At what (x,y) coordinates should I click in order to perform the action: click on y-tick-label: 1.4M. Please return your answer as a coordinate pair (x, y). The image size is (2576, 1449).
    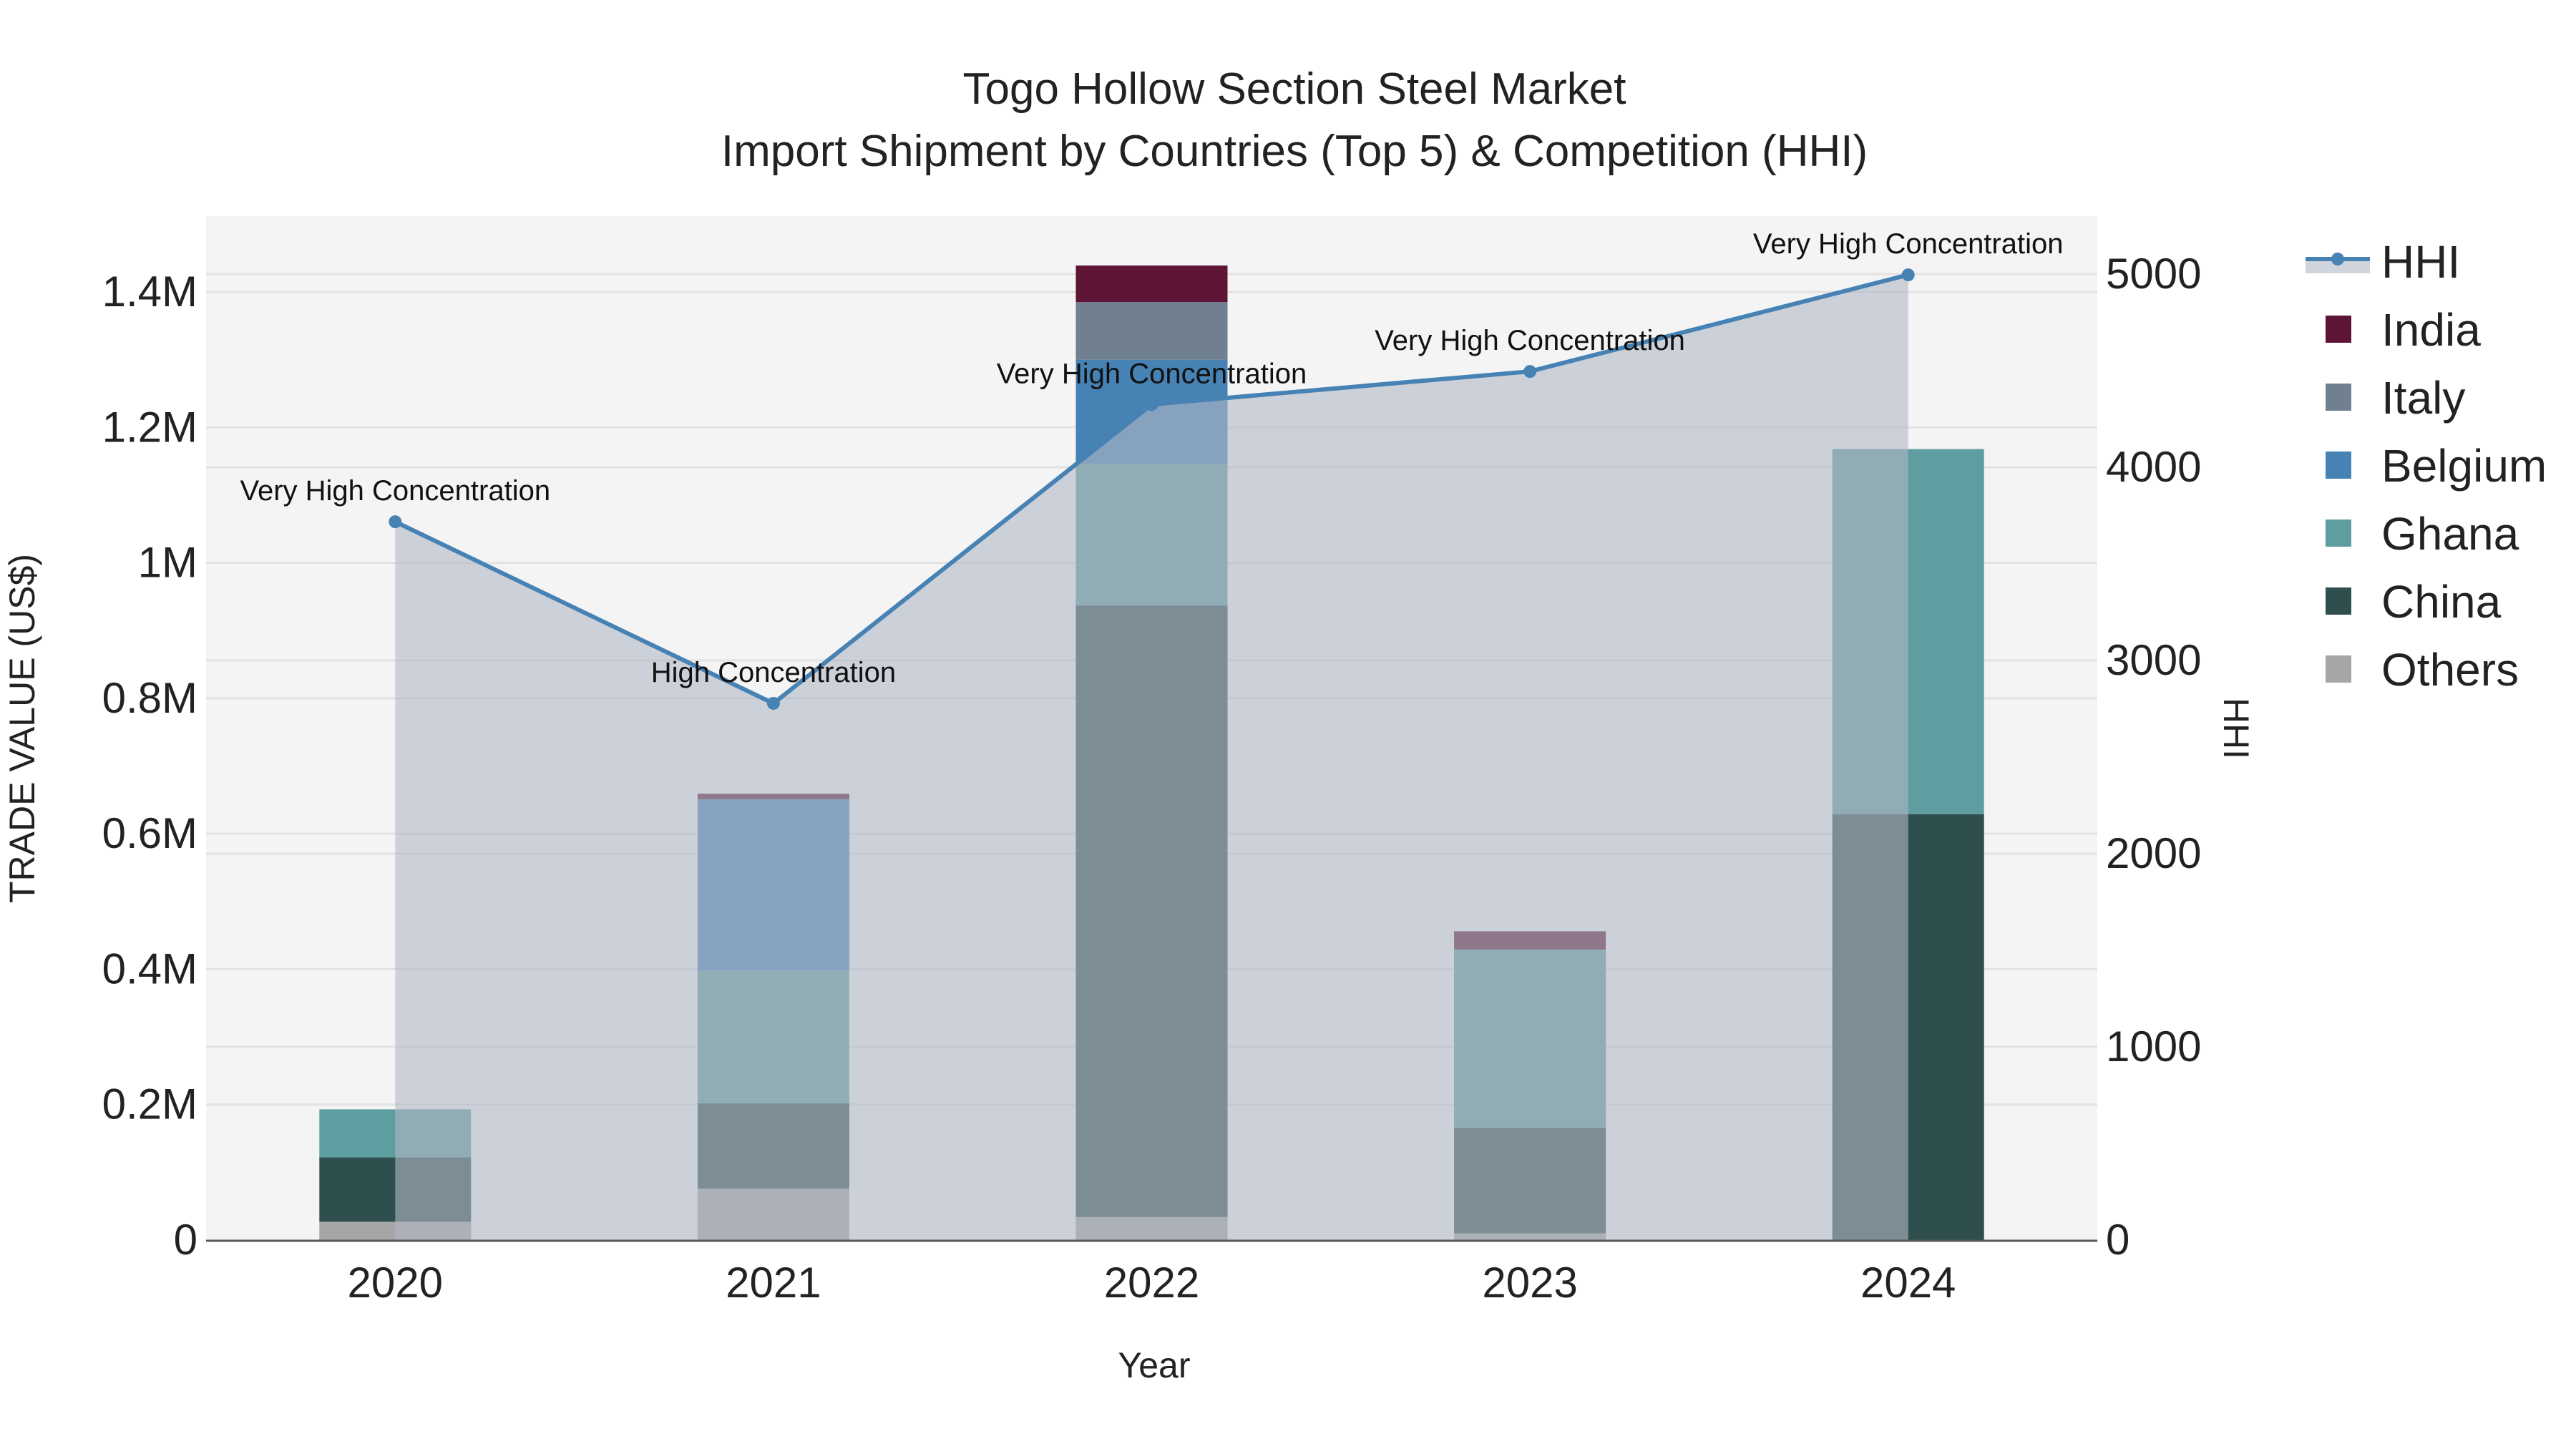
    Looking at the image, I should click on (149, 292).